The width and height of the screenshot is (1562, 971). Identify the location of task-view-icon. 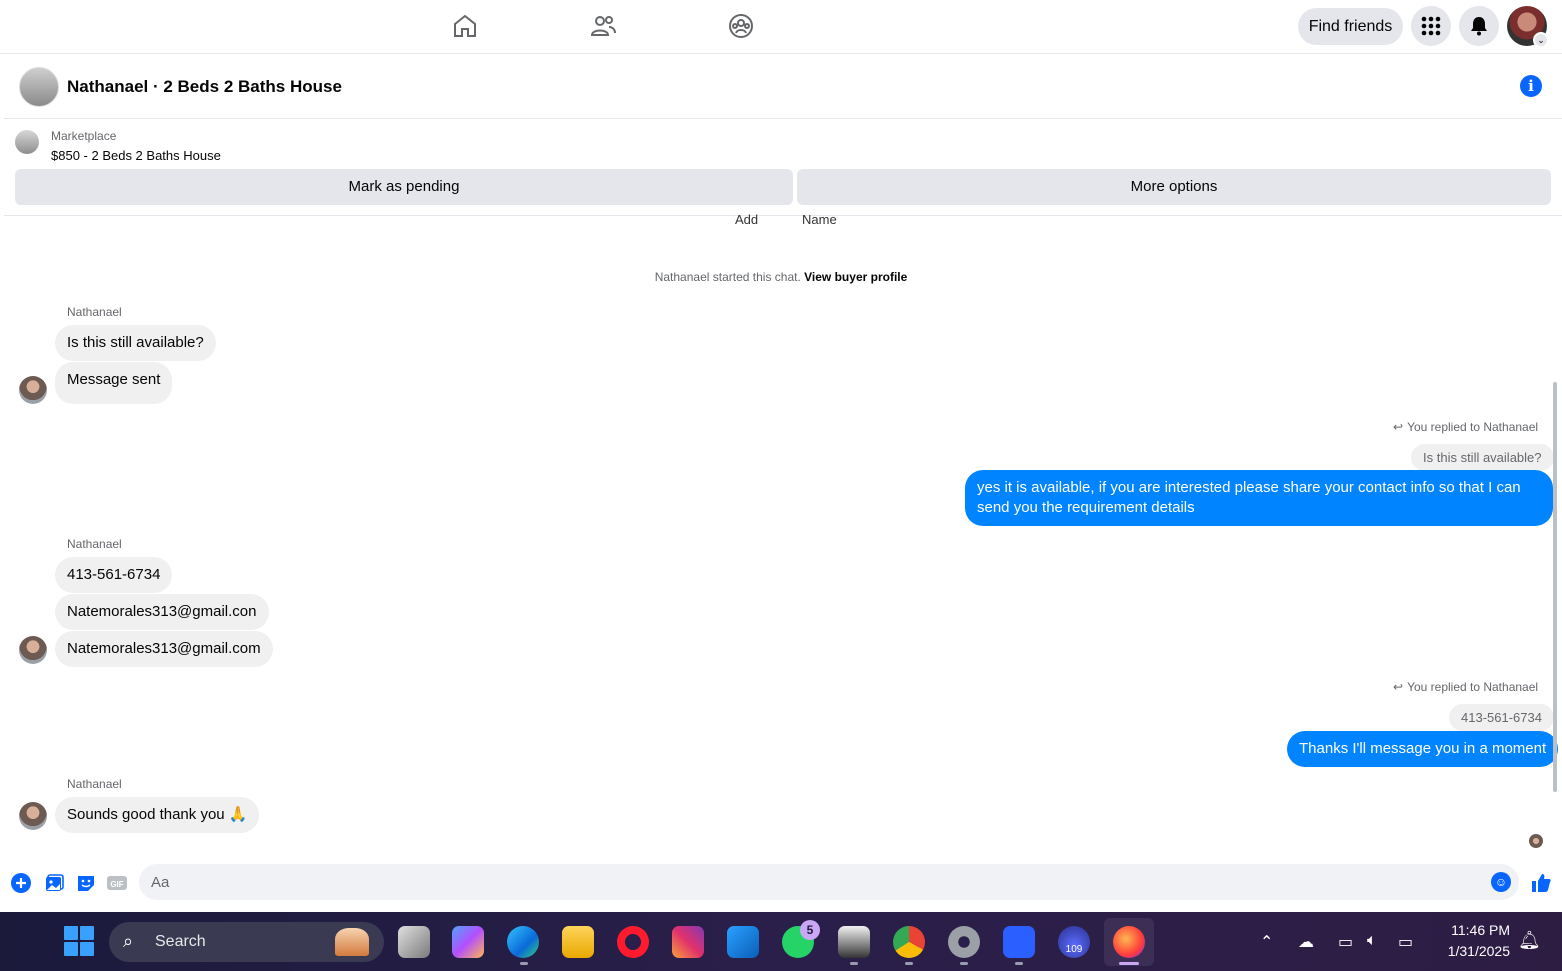
(414, 942).